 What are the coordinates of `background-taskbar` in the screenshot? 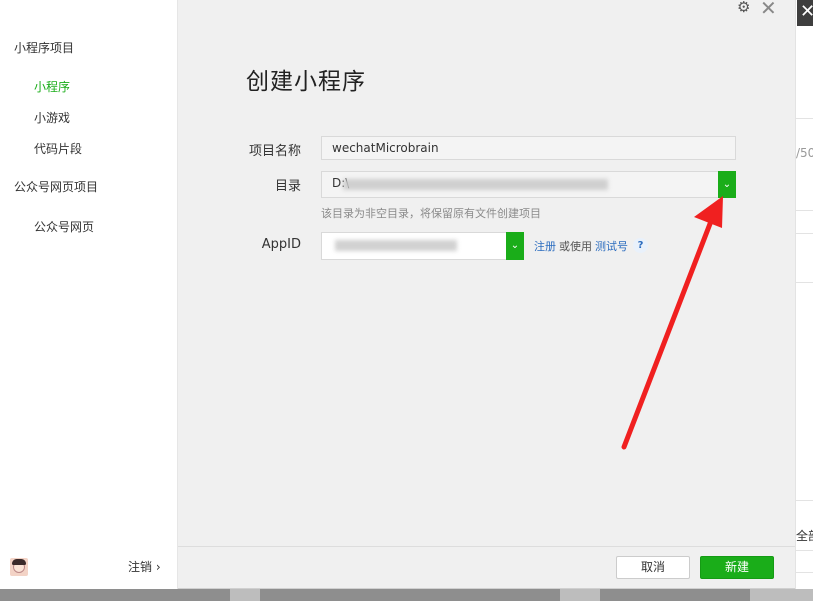 It's located at (406, 595).